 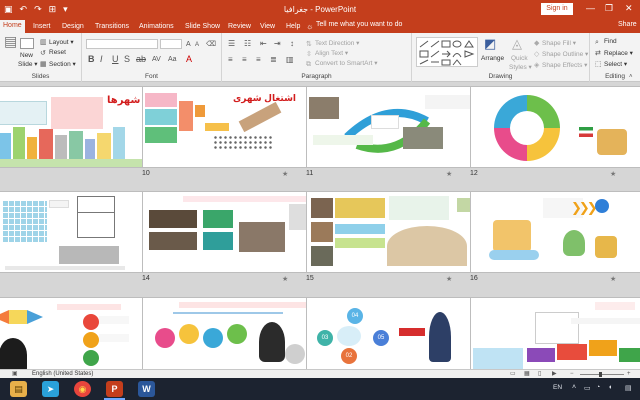 I want to click on tab-help: Help, so click(x=293, y=27).